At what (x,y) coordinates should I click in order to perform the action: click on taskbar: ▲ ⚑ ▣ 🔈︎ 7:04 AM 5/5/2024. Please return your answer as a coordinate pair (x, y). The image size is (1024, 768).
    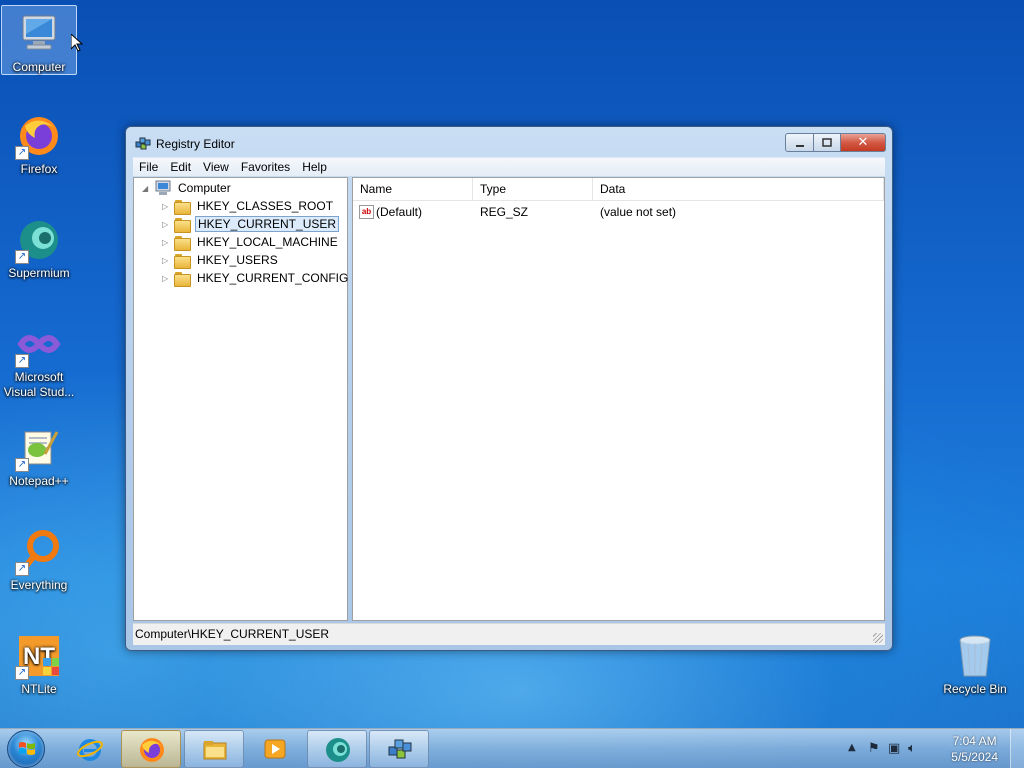
    Looking at the image, I should click on (512, 748).